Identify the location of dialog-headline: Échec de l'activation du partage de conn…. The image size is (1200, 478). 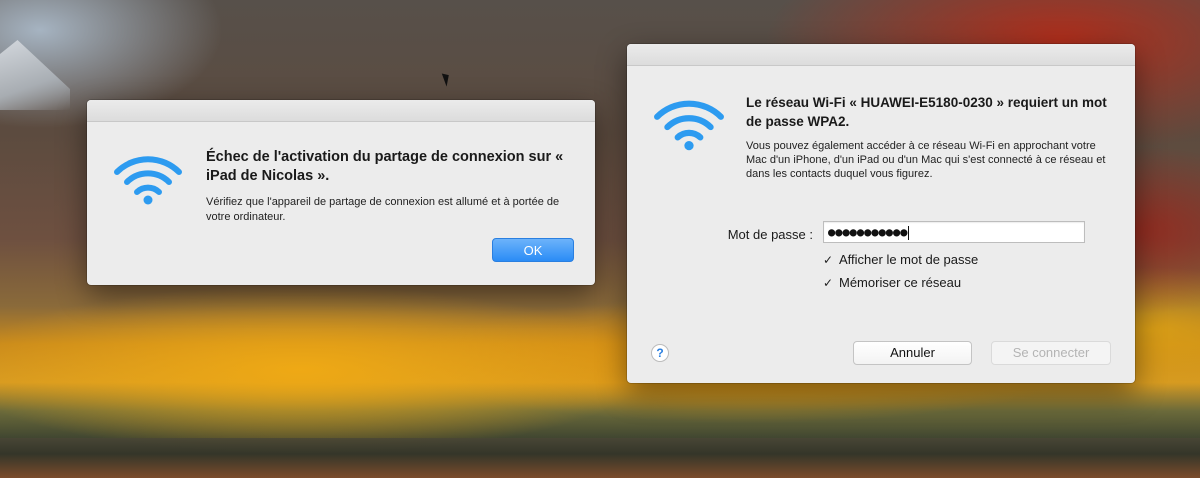
(385, 166).